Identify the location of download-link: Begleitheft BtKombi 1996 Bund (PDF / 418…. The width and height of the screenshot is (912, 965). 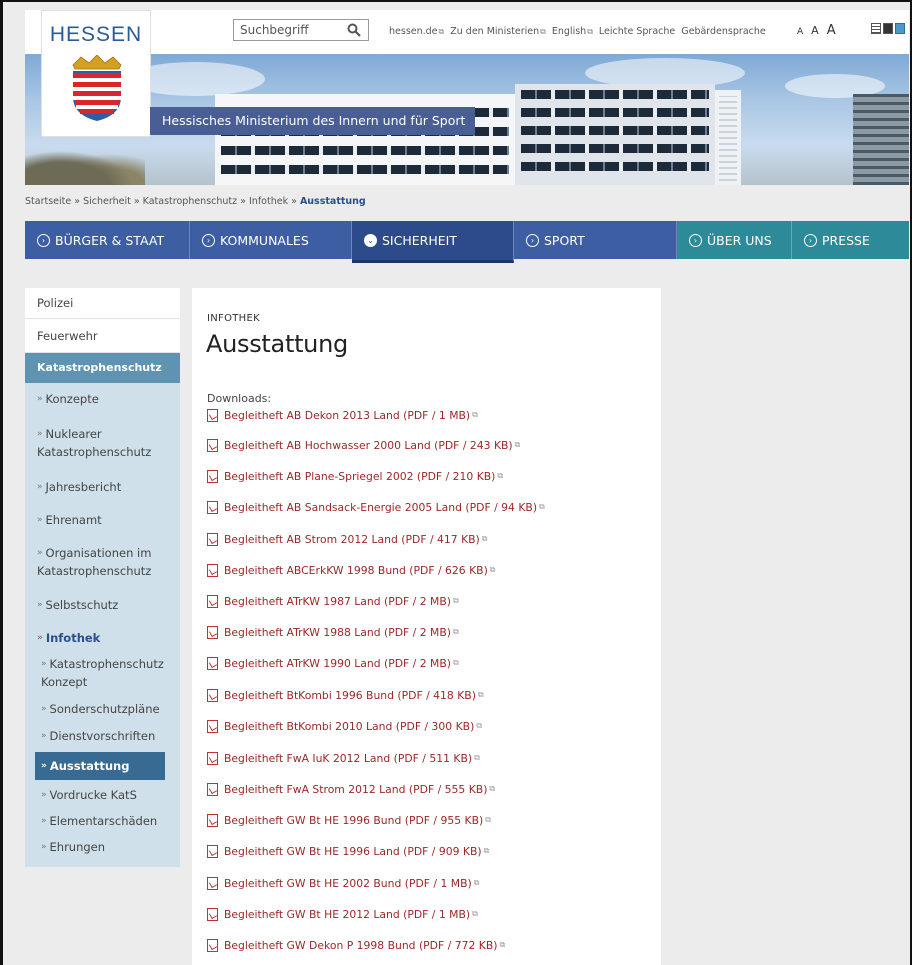
(345, 695).